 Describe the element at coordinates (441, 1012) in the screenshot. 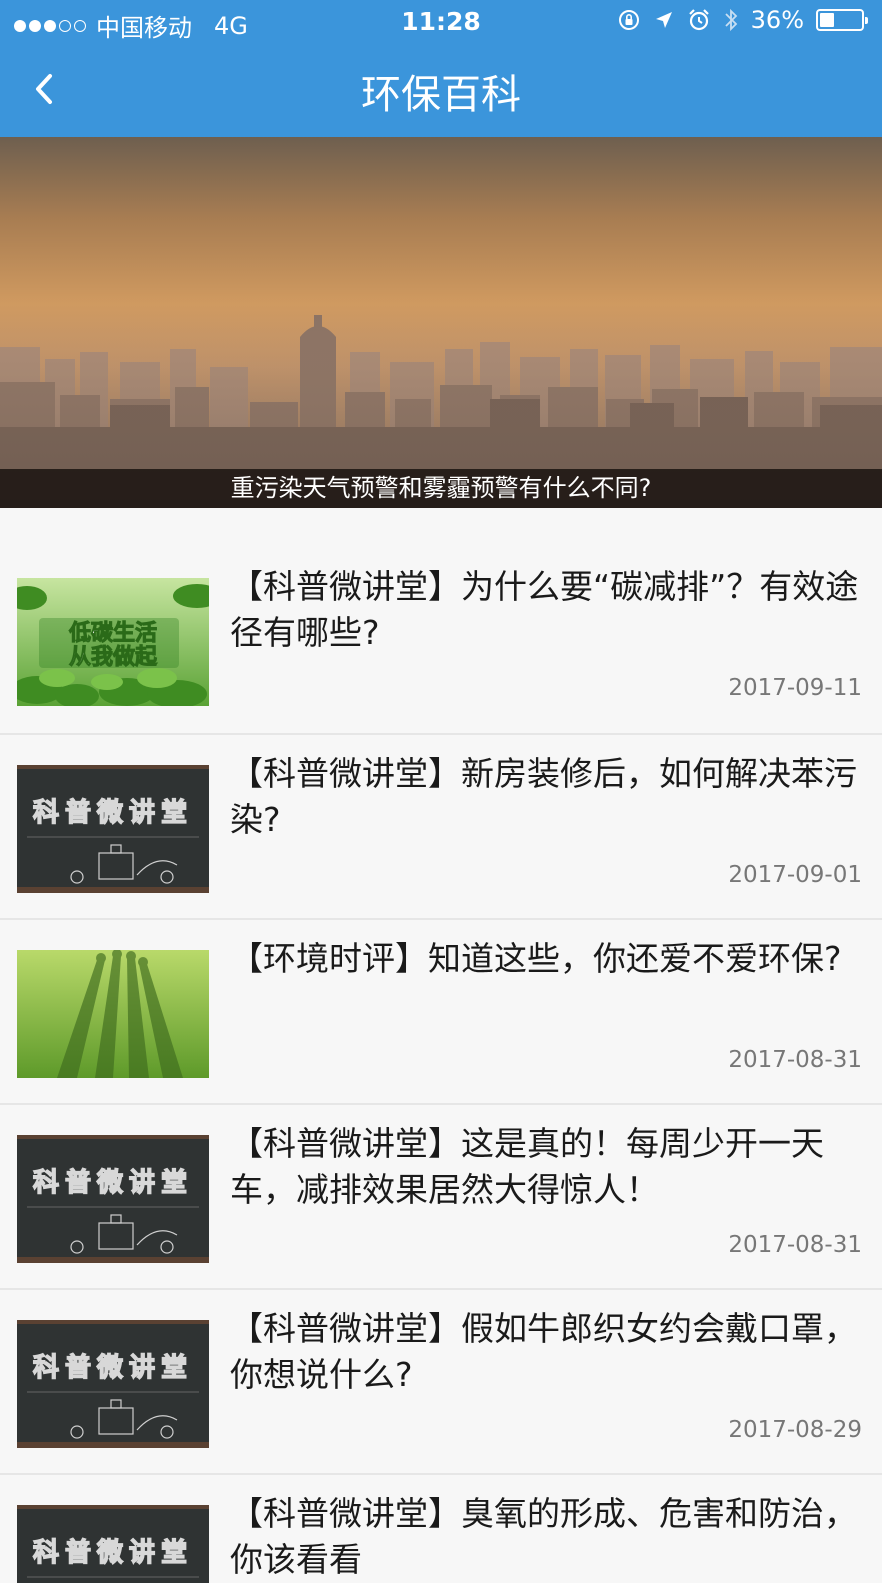

I see `list-item: 【环境时评】知道这些，你还爱不爱环保? 2017-08-31` at that location.